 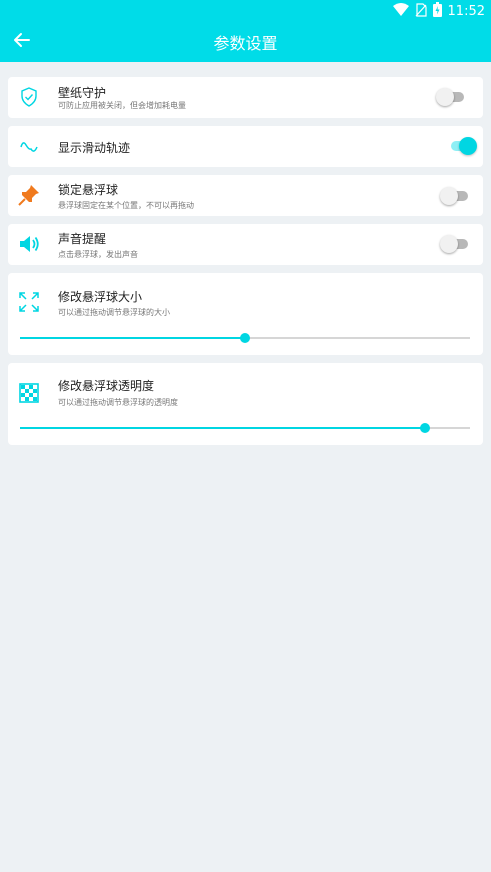 I want to click on shield-icon, so click(x=29, y=97).